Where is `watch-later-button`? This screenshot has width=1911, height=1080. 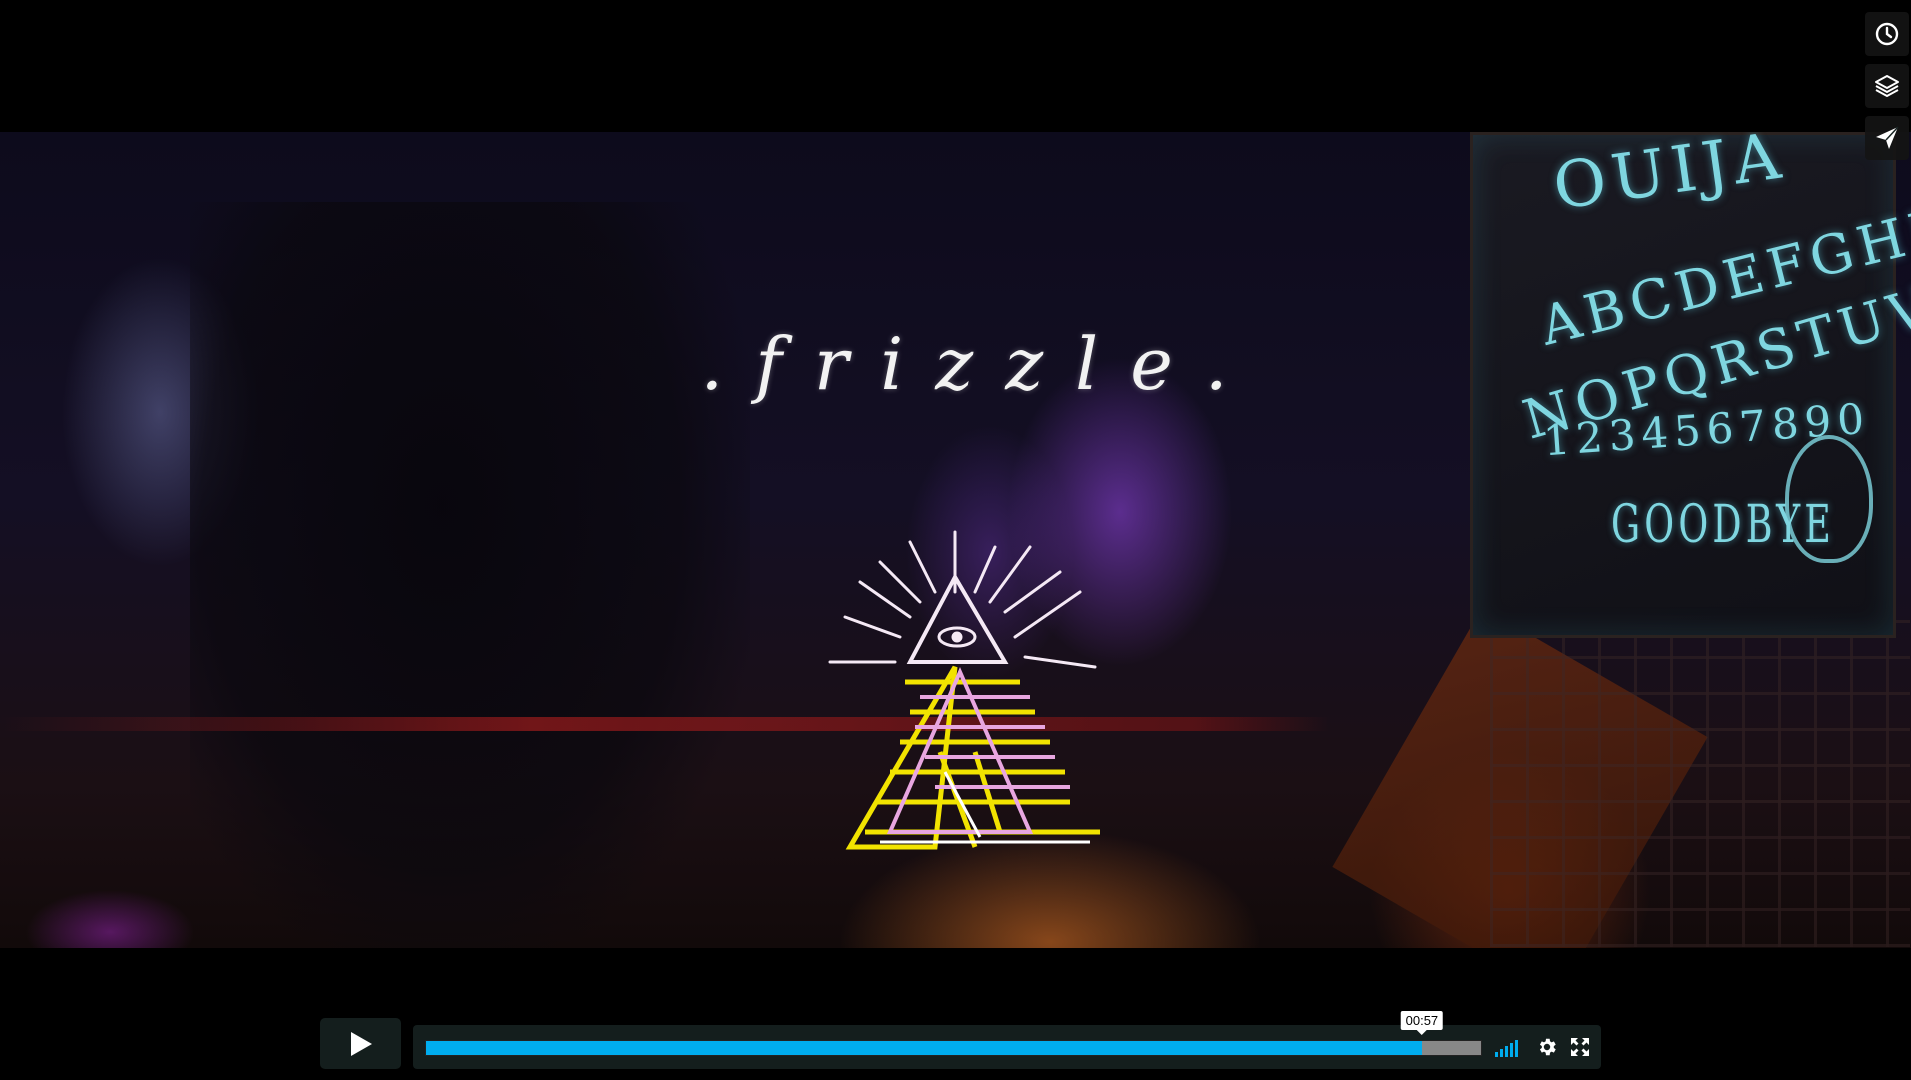 watch-later-button is located at coordinates (1887, 34).